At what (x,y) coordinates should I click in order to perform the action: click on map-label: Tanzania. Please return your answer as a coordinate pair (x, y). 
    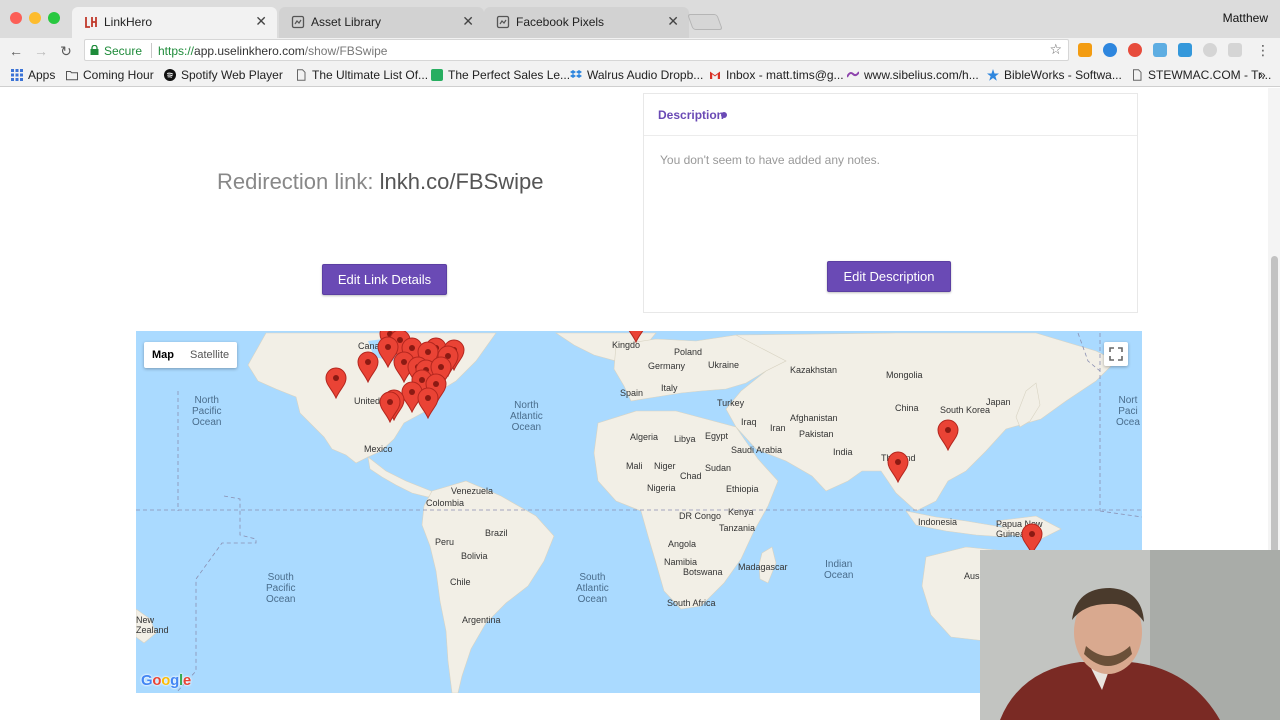
    Looking at the image, I should click on (737, 528).